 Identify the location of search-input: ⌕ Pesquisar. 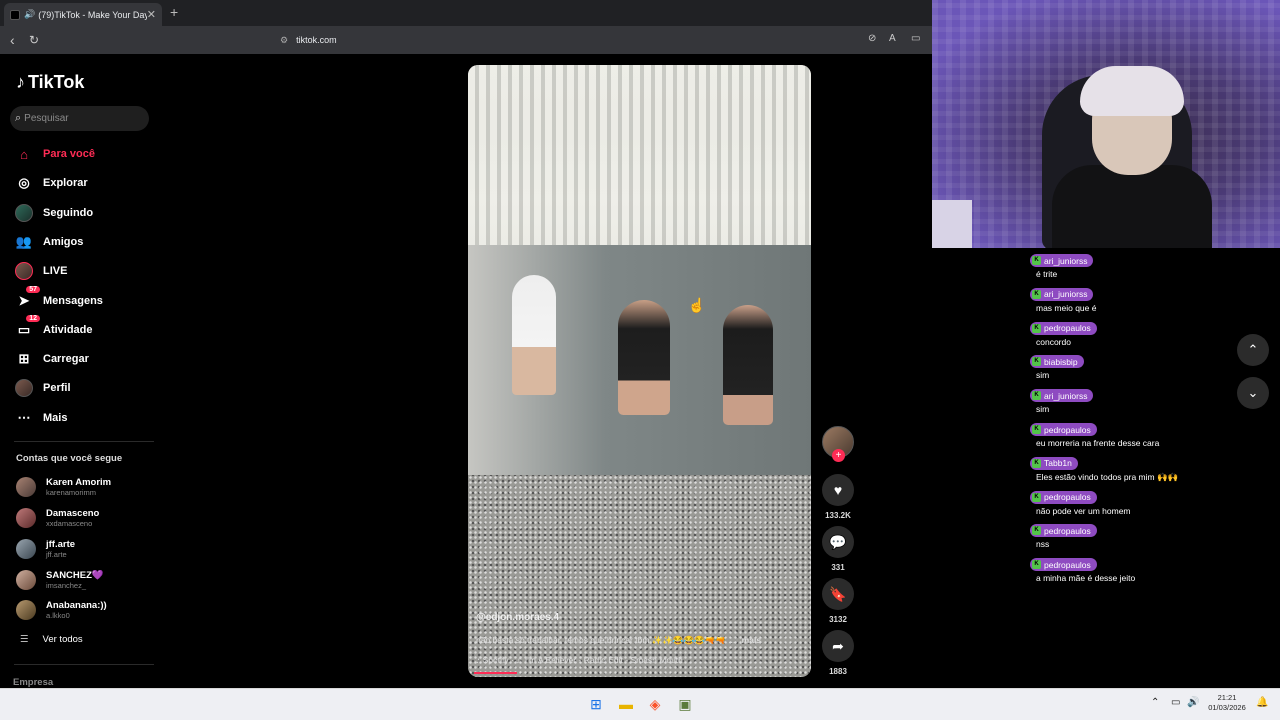
(79, 118).